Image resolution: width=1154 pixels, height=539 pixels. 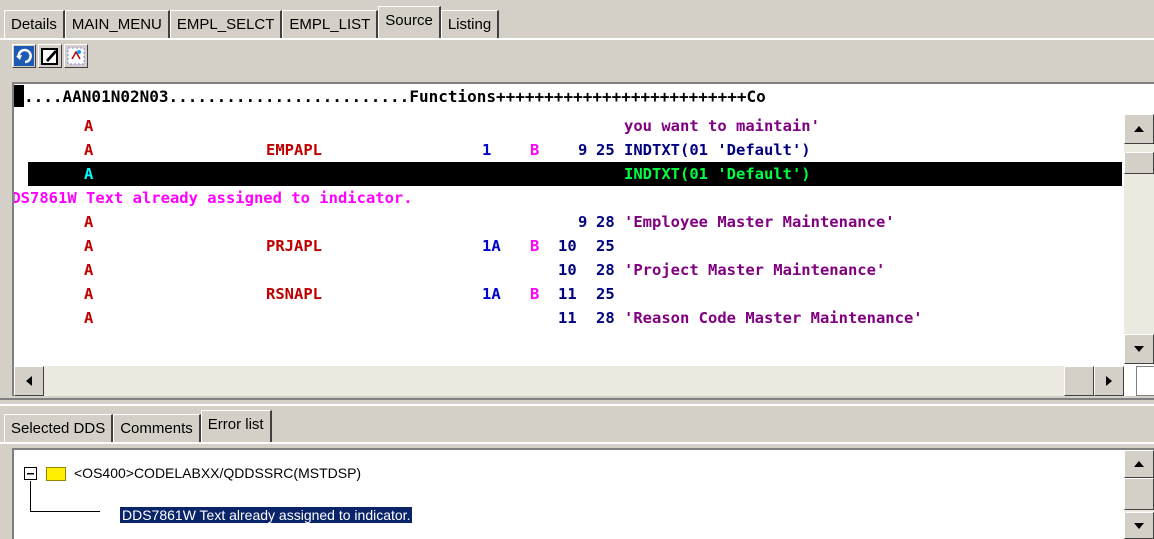 I want to click on field-name: RSNAPL, so click(x=294, y=294).